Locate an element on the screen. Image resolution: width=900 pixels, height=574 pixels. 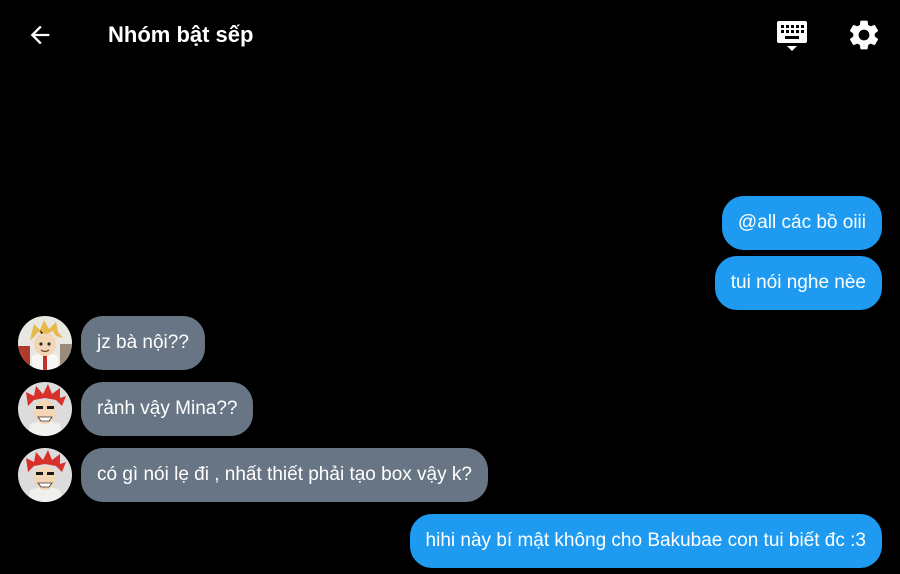
message-text: tui nói nghe nèe is located at coordinates (798, 282).